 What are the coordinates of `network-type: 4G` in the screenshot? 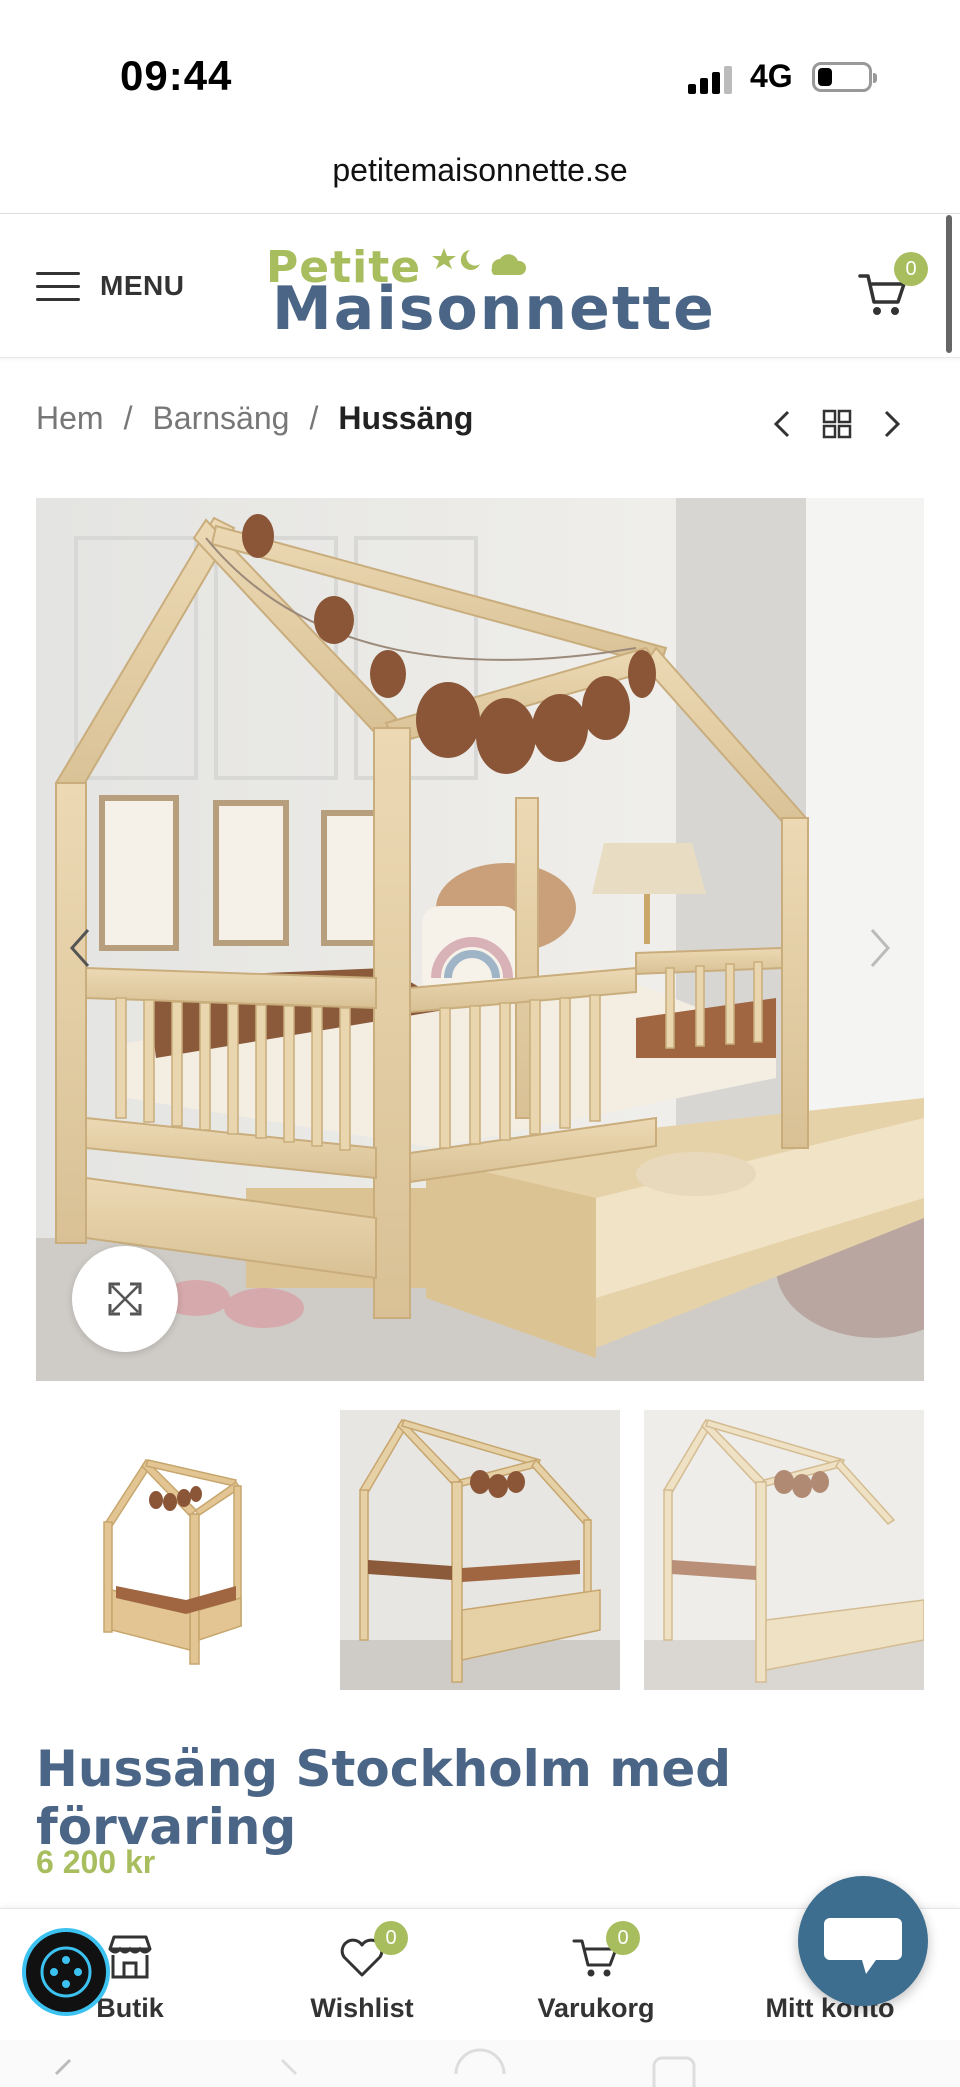 It's located at (771, 76).